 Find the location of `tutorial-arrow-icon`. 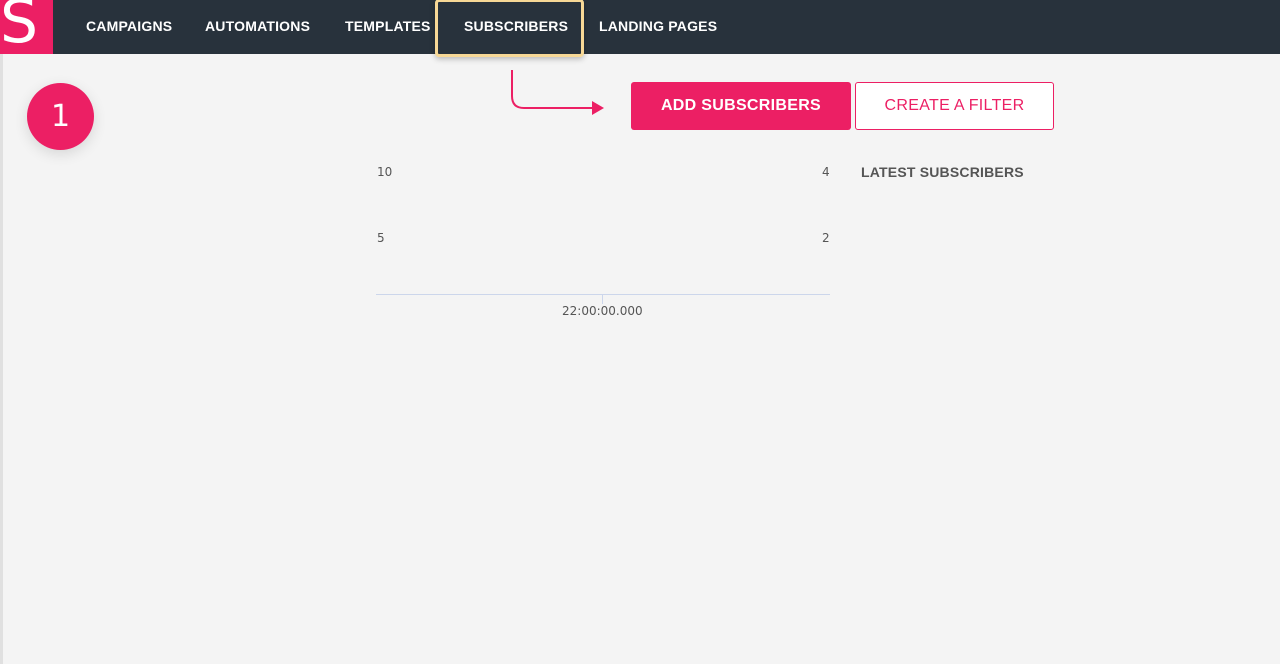

tutorial-arrow-icon is located at coordinates (557, 92).